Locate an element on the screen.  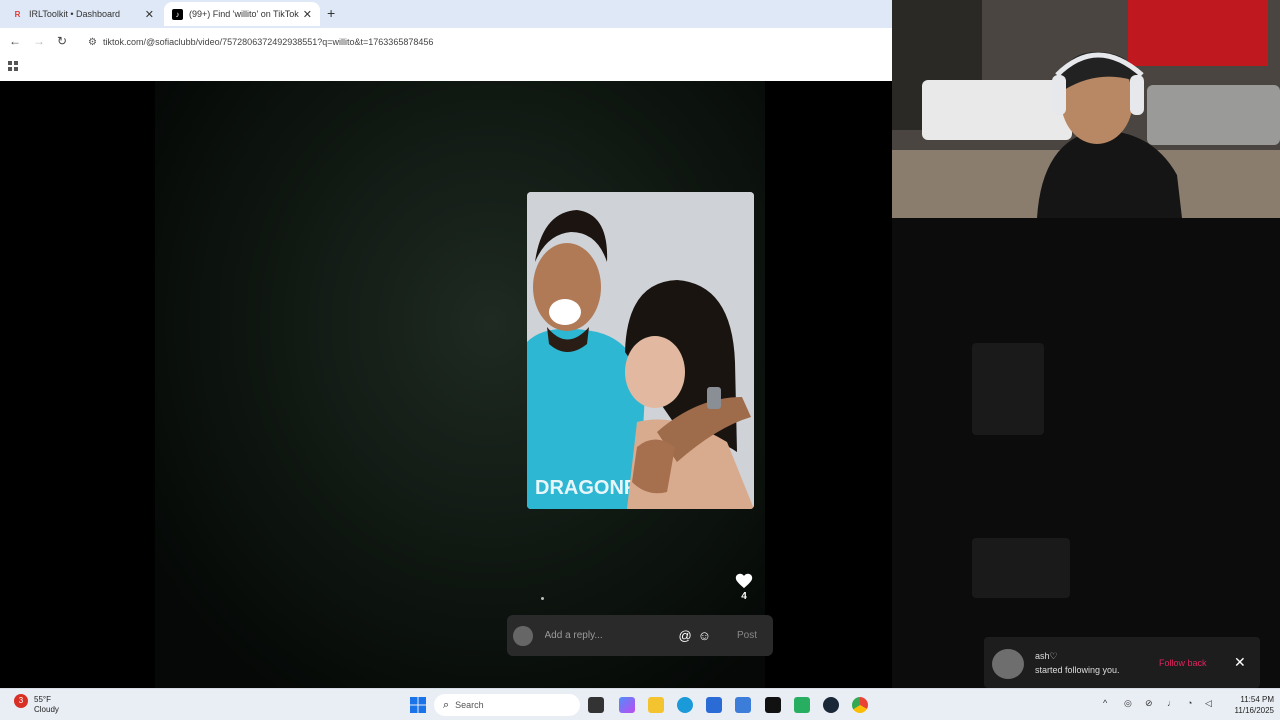
post-button: Post is located at coordinates (747, 635).